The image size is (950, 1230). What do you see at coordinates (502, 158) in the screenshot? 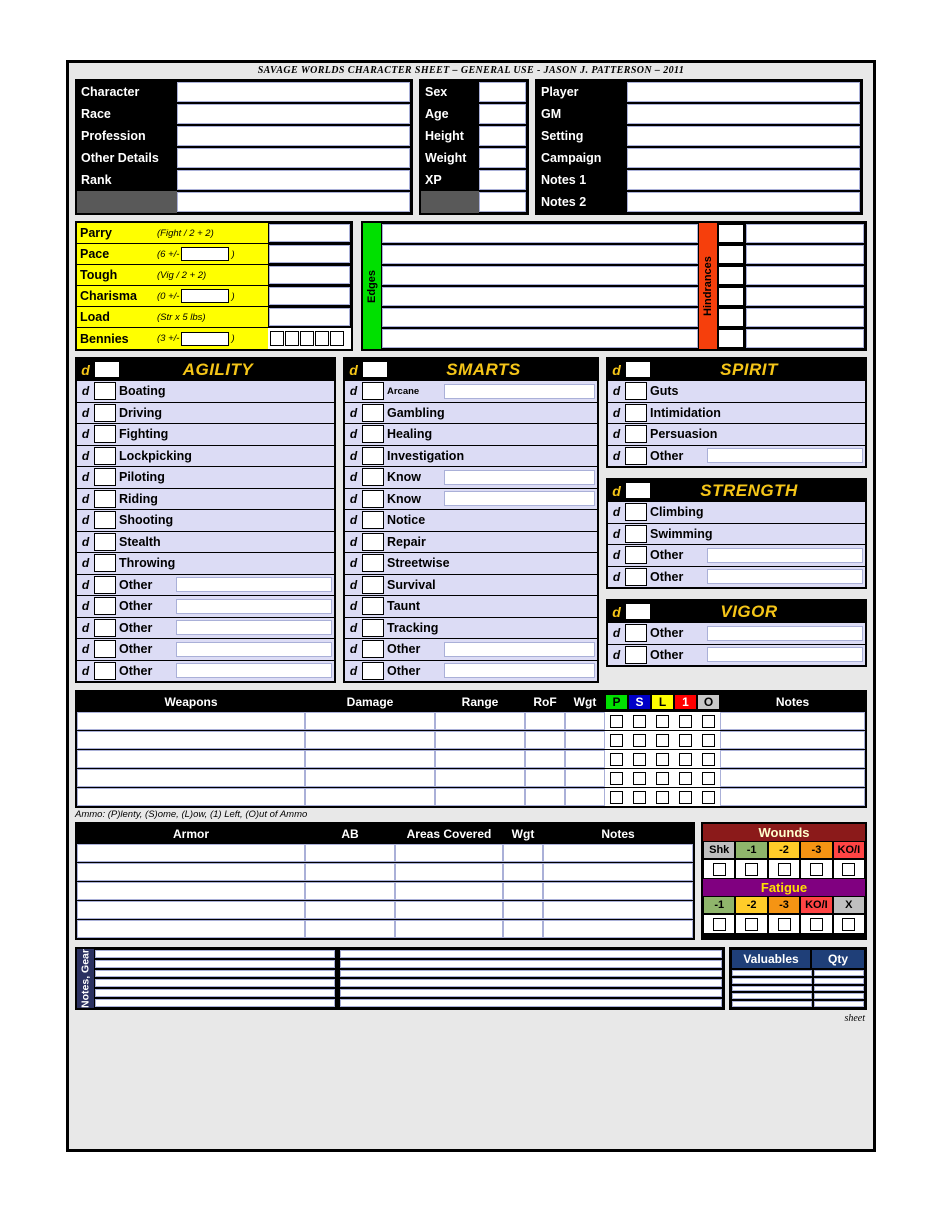
I see `identity-input-weight` at bounding box center [502, 158].